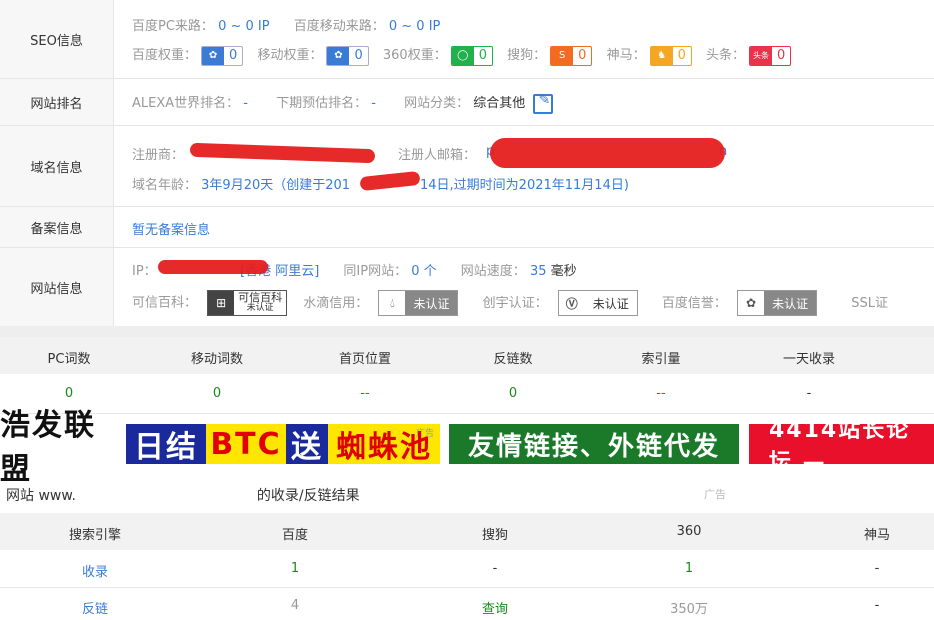 Image resolution: width=934 pixels, height=620 pixels. What do you see at coordinates (661, 393) in the screenshot?
I see `stats-index-value: --` at bounding box center [661, 393].